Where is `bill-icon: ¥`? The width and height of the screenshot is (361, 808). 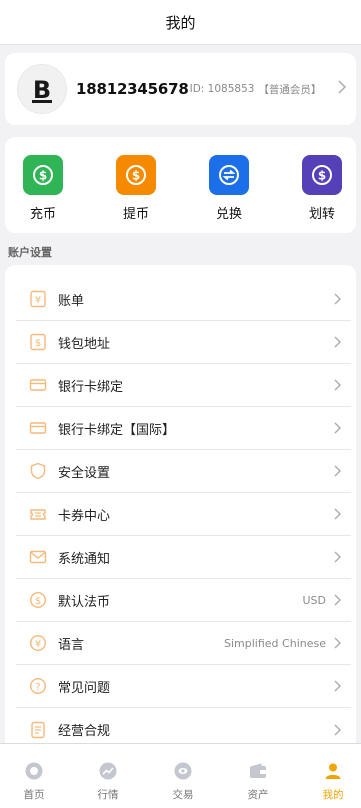
bill-icon: ¥ is located at coordinates (38, 299).